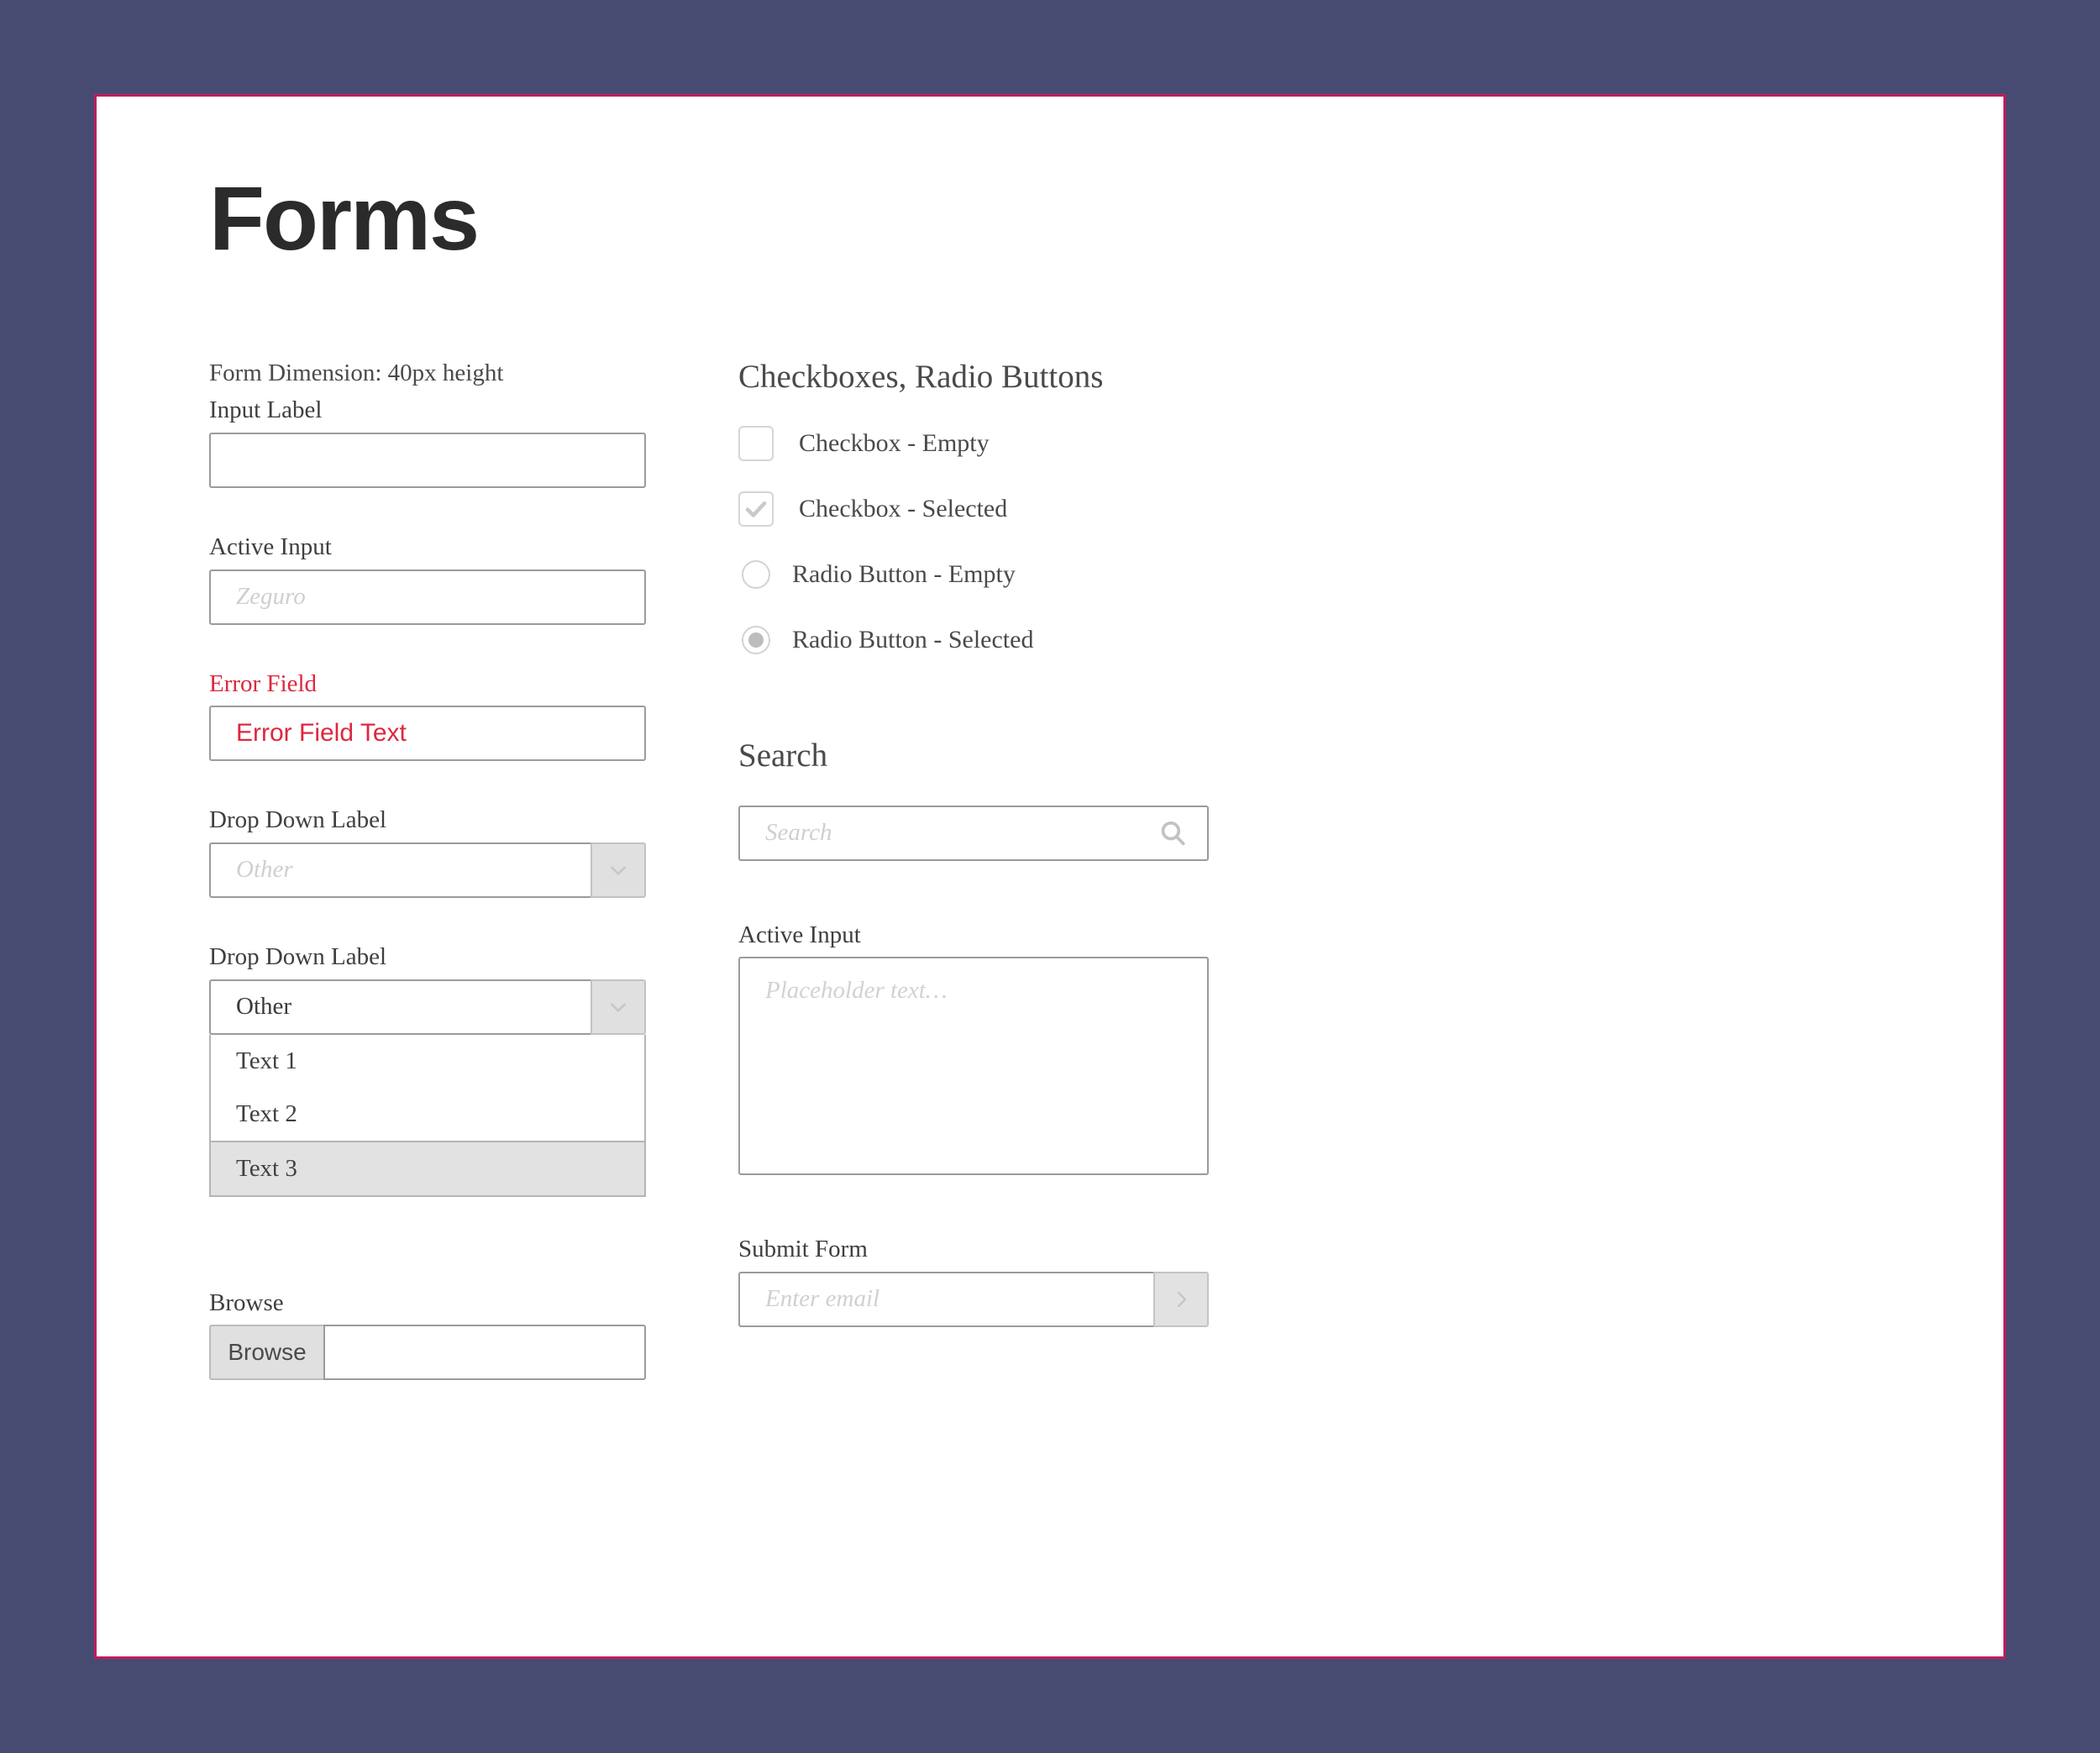 The image size is (2100, 1753). I want to click on search-input-placeholder: Search, so click(798, 832).